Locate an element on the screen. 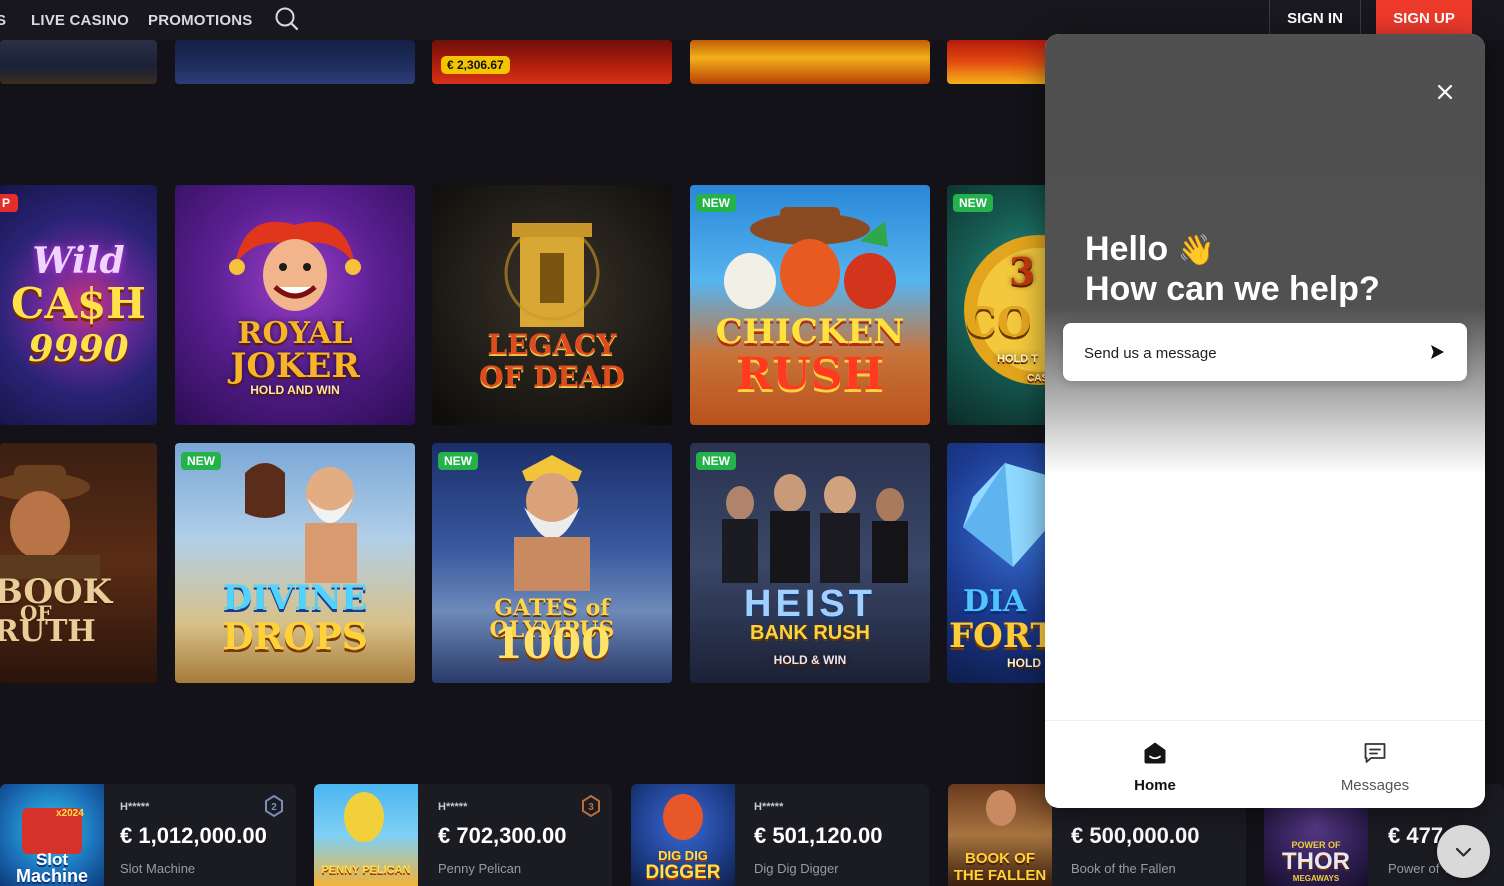 Image resolution: width=1504 pixels, height=886 pixels. game-title: 9990 is located at coordinates (78, 349).